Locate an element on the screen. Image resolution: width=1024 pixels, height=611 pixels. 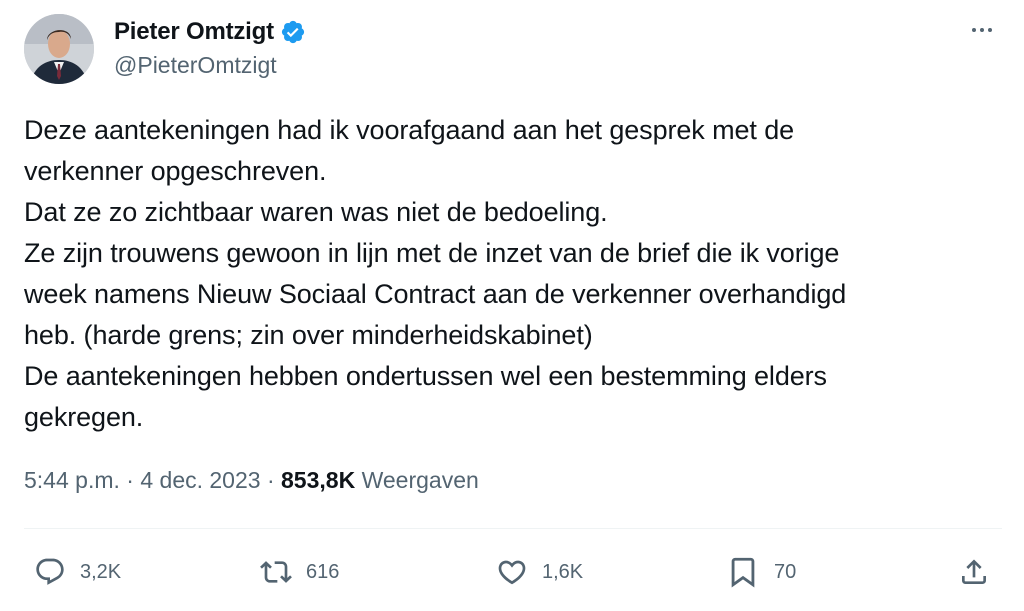
heart-icon is located at coordinates (512, 572).